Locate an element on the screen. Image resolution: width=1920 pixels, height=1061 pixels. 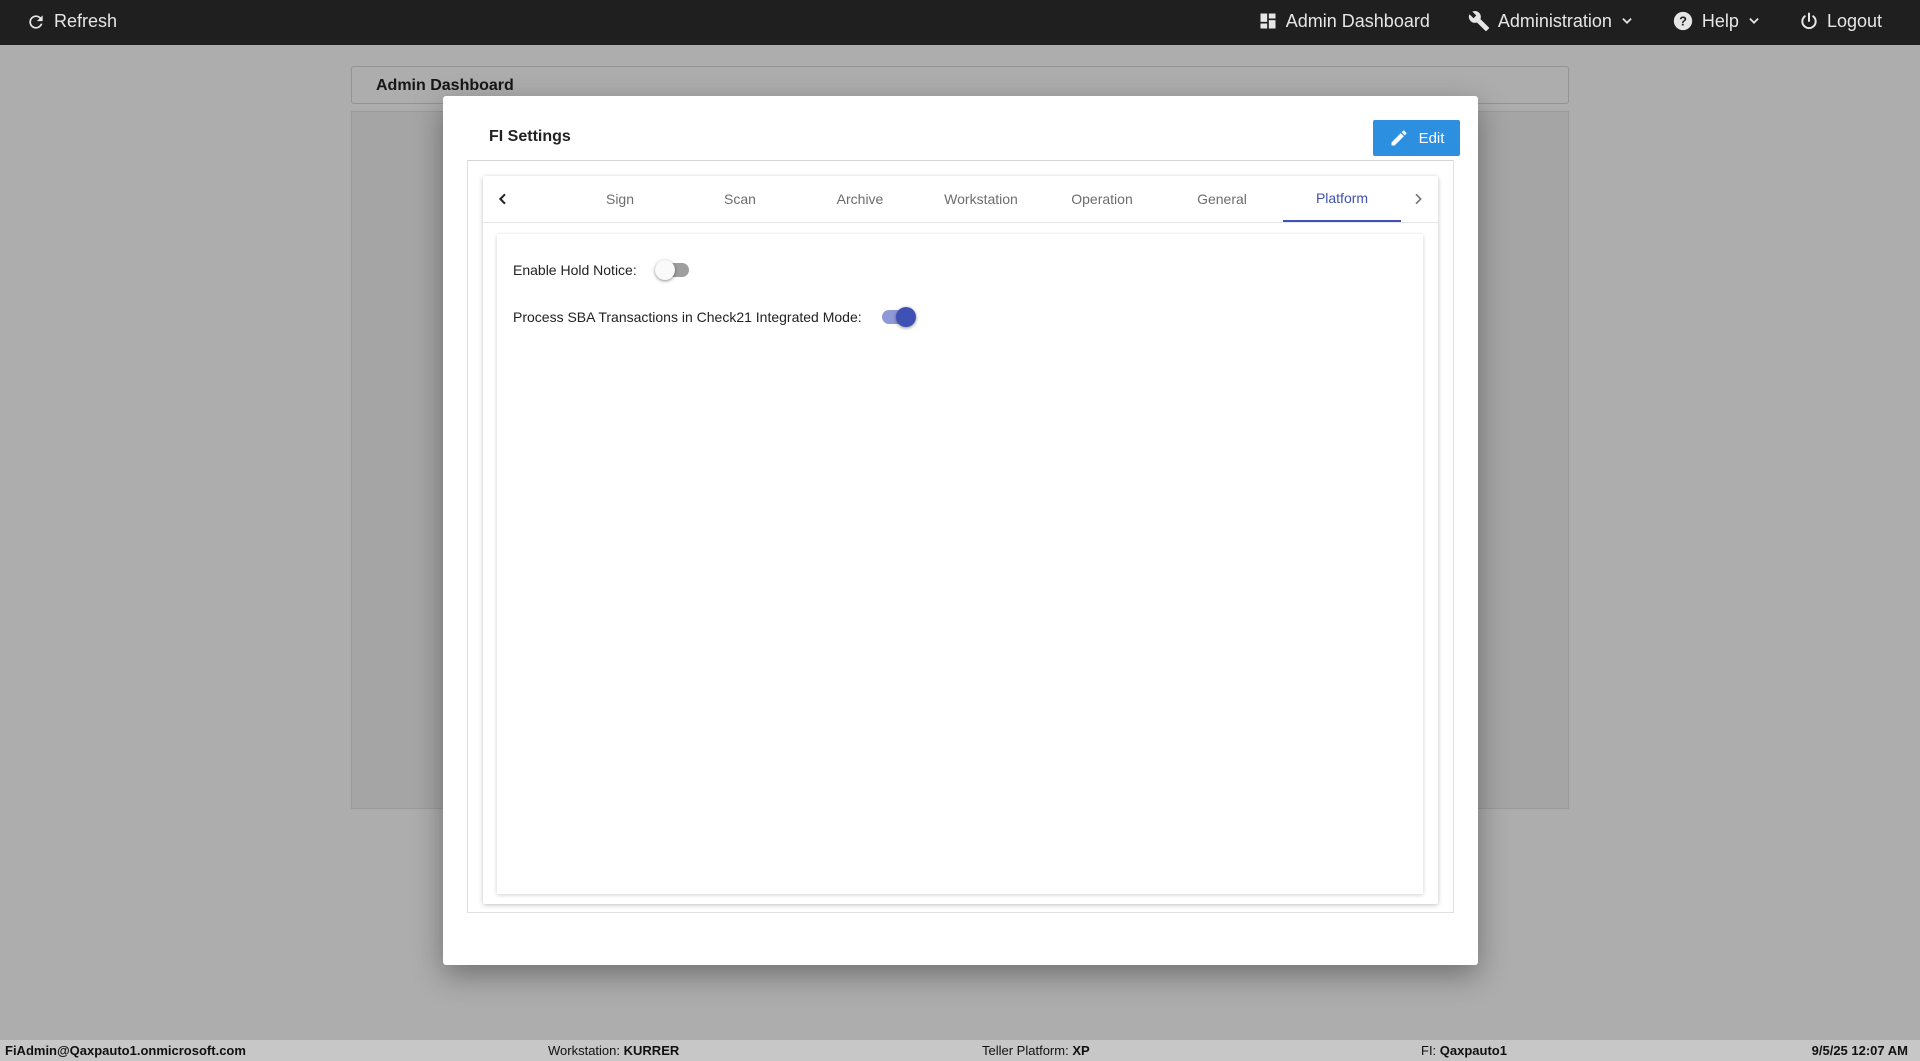
tab-platform: Platform is located at coordinates (1342, 199).